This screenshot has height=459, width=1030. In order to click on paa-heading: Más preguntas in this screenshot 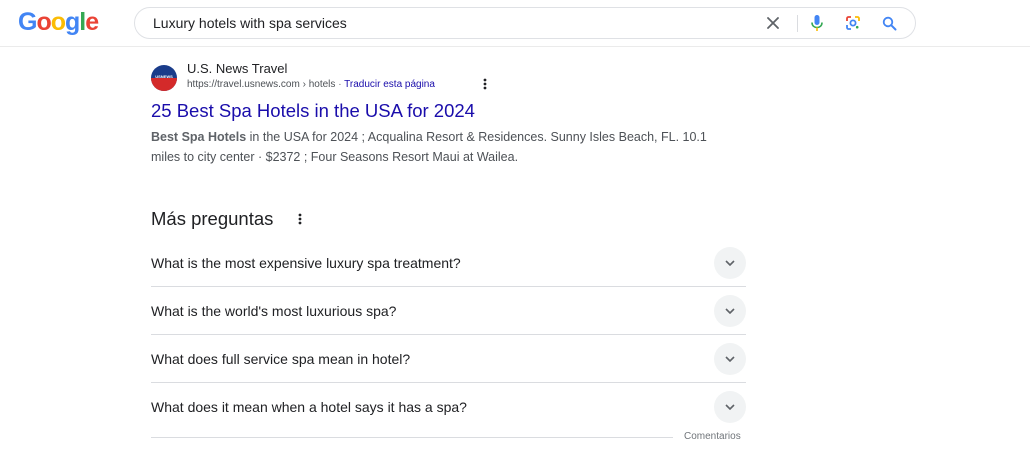, I will do `click(212, 218)`.